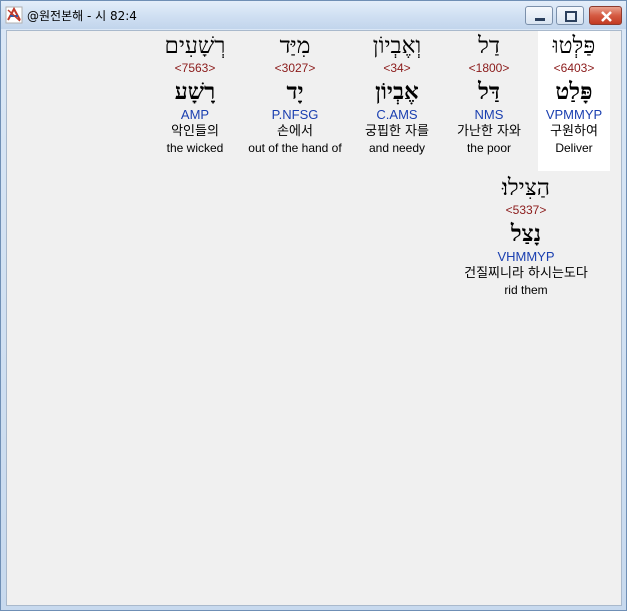 The image size is (627, 611). What do you see at coordinates (195, 148) in the screenshot?
I see `english-gloss: the wicked` at bounding box center [195, 148].